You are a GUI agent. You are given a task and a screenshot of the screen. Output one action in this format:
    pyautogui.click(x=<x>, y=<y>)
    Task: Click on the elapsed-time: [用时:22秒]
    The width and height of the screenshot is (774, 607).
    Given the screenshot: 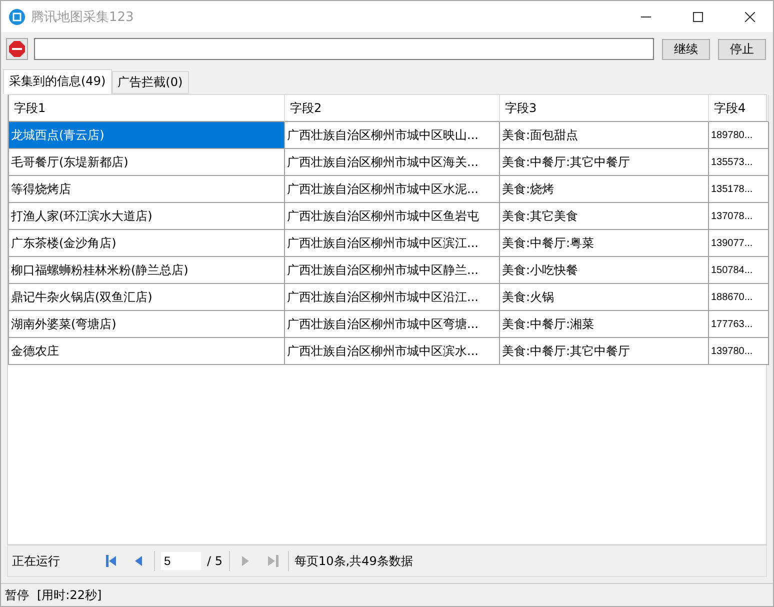 What is the action you would take?
    pyautogui.click(x=69, y=595)
    